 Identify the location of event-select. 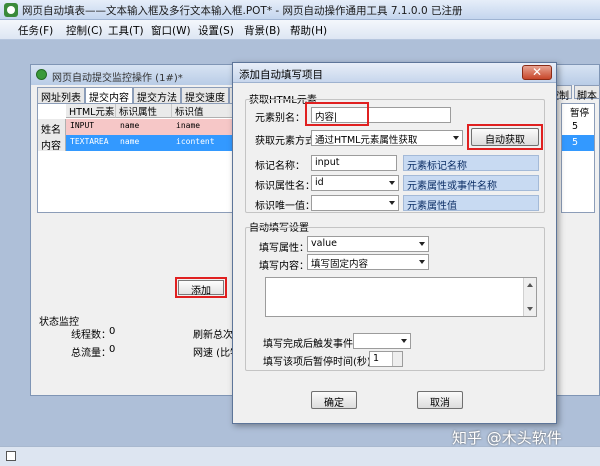
(382, 341).